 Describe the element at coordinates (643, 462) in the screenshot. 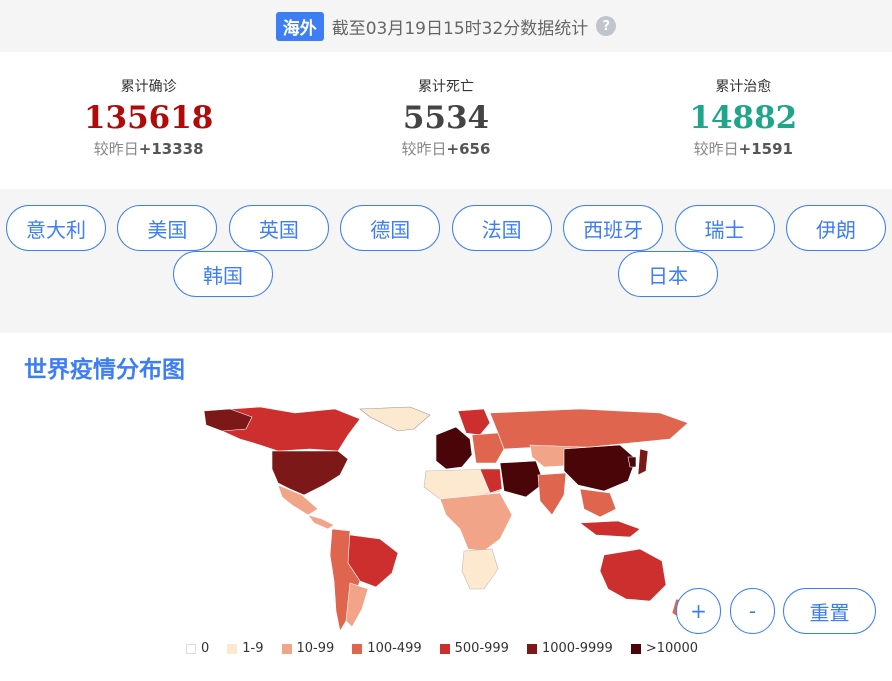

I see `map-region-japan` at that location.